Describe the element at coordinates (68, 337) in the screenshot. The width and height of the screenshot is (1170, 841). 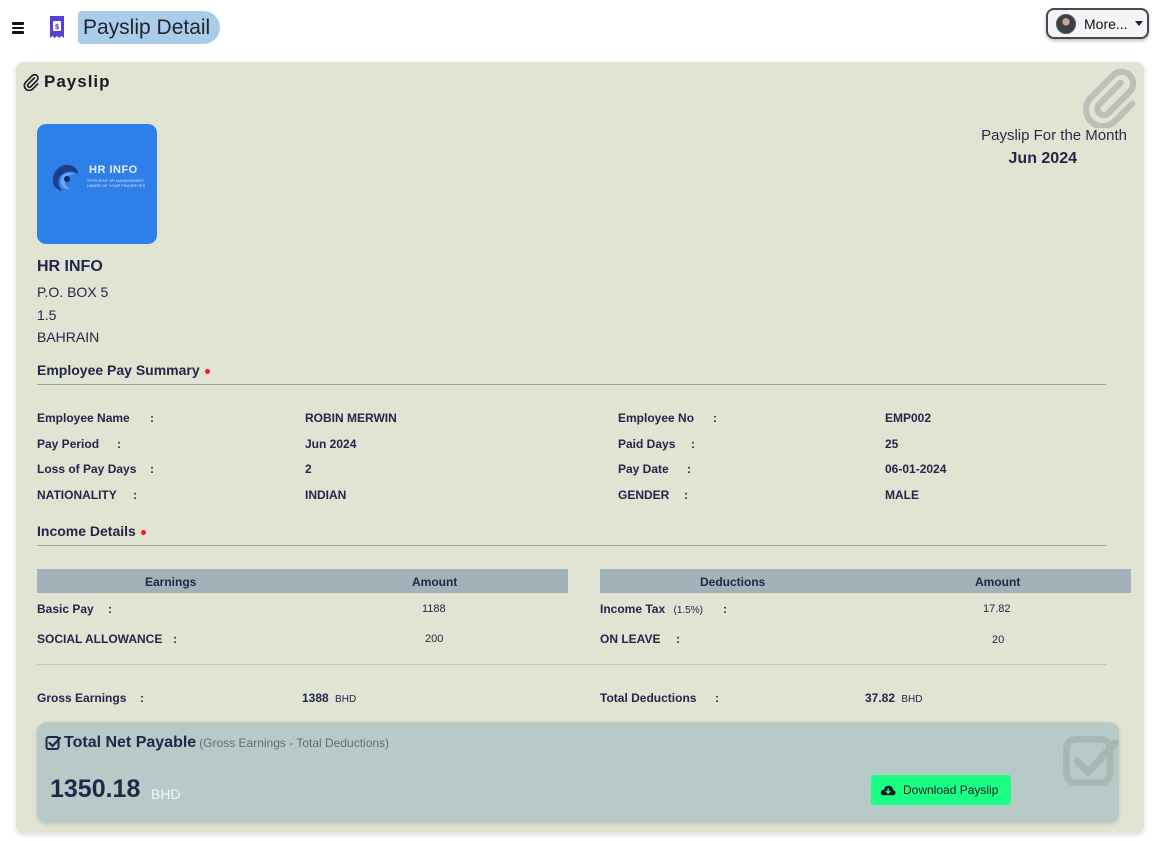
I see `address-line-3: BAHRAIN` at that location.